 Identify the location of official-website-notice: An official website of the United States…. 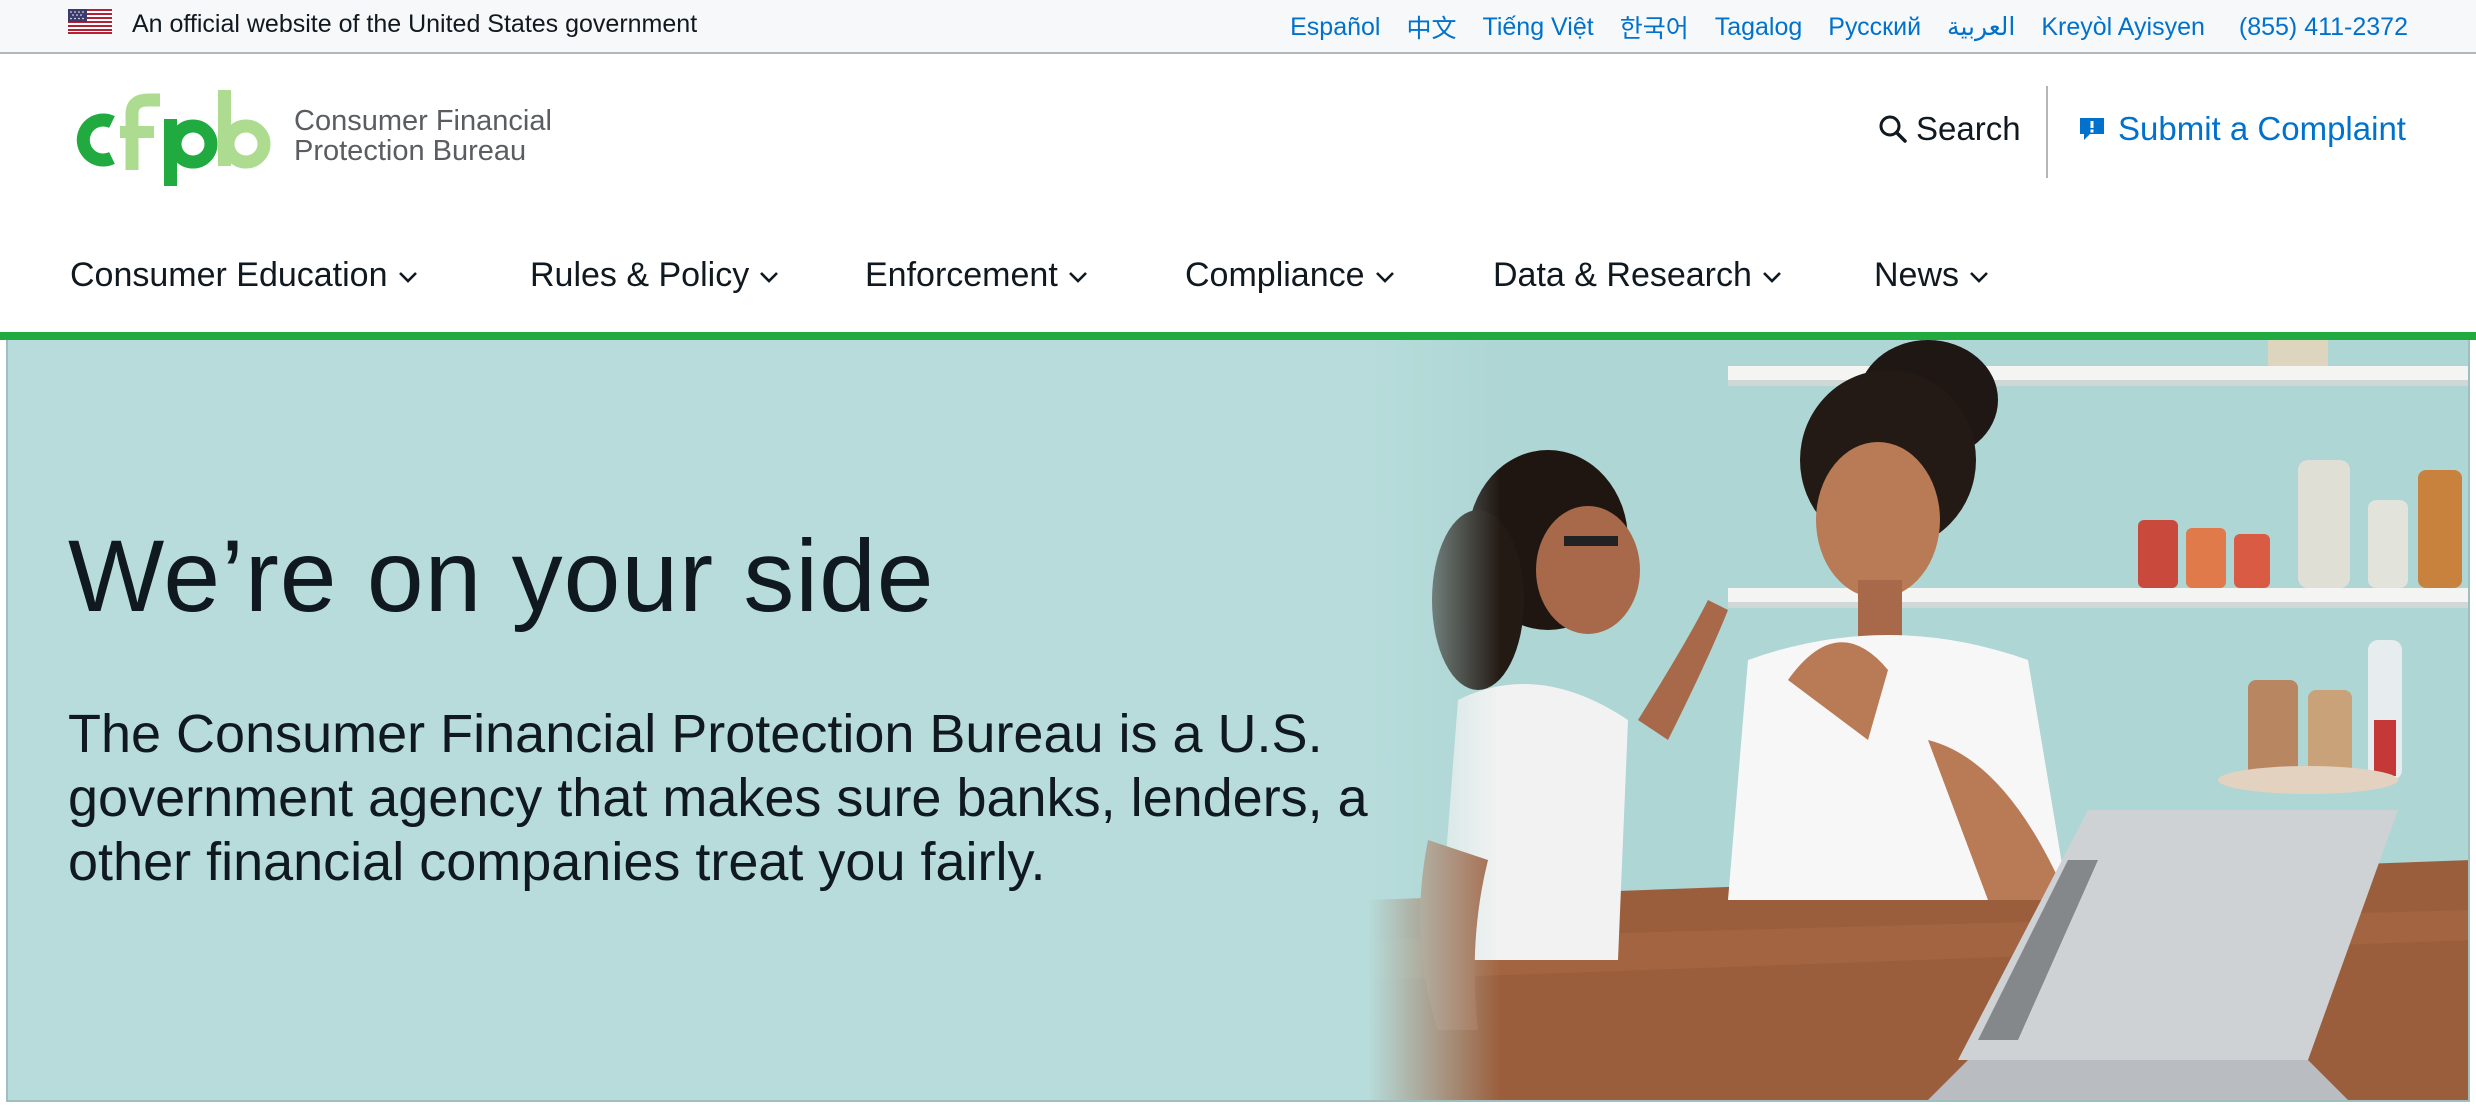
(415, 24).